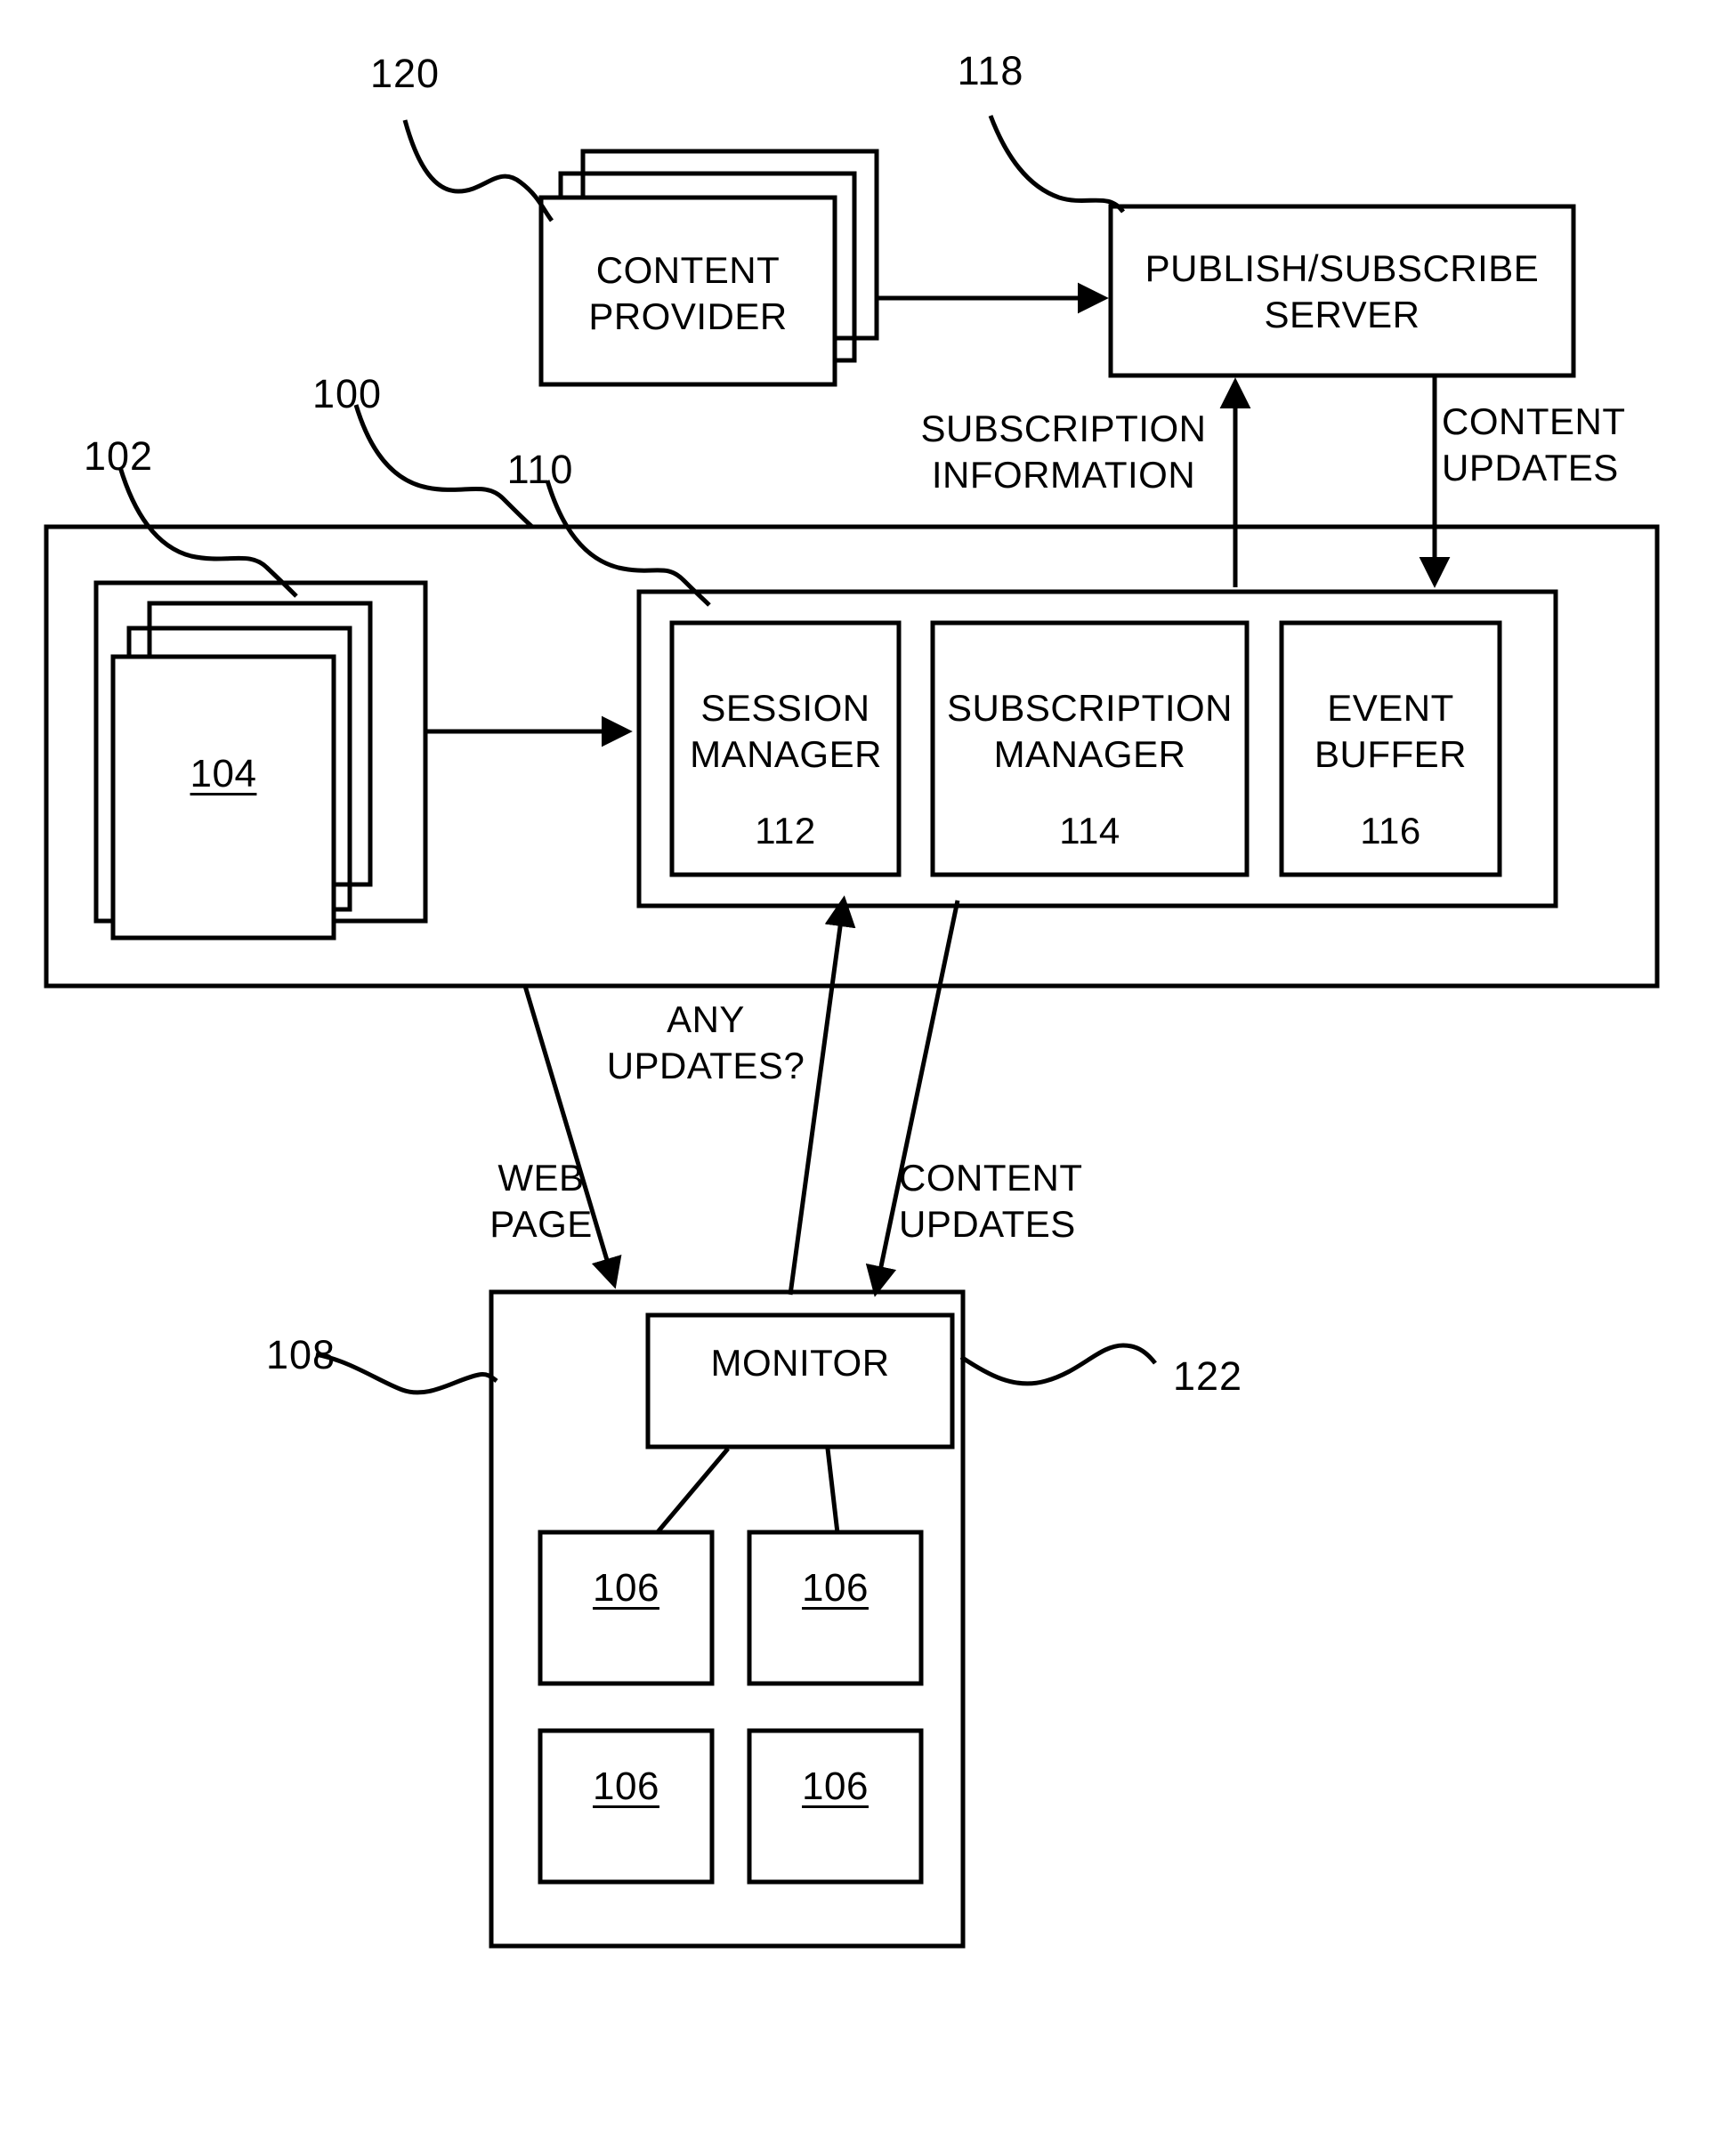 Image resolution: width=1731 pixels, height=2156 pixels. Describe the element at coordinates (785, 708) in the screenshot. I see `session-manager-label-line1: SESSION` at that location.